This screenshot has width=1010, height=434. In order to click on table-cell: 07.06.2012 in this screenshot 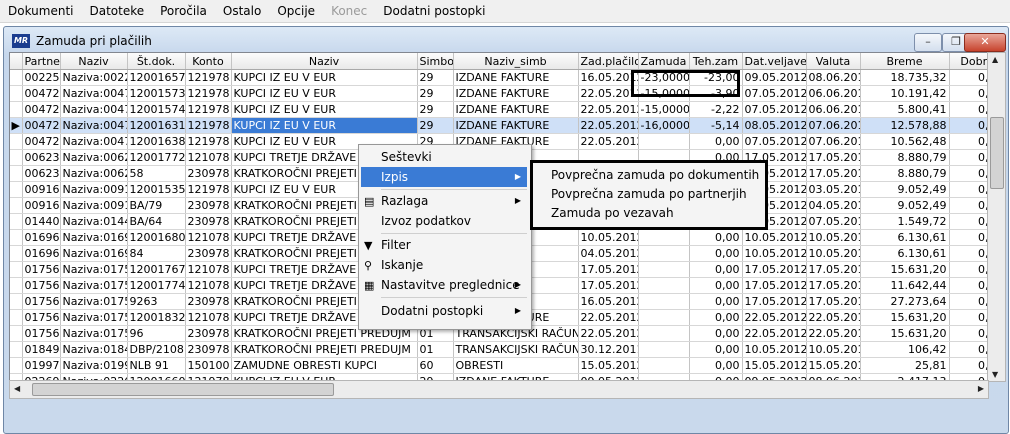, I will do `click(833, 125)`.